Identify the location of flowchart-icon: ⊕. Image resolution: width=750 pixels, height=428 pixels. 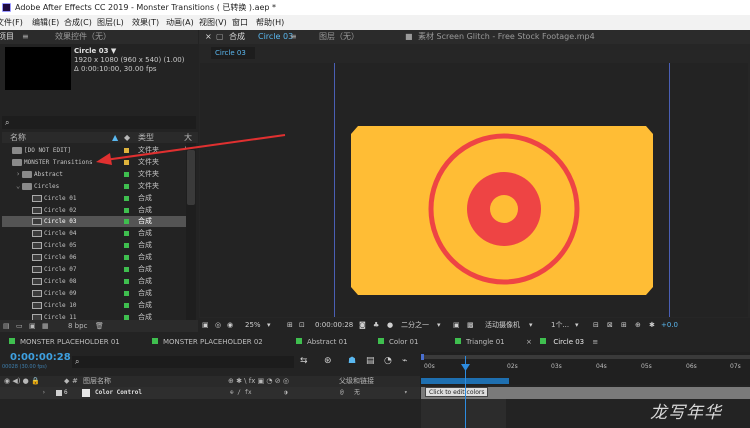
(638, 325).